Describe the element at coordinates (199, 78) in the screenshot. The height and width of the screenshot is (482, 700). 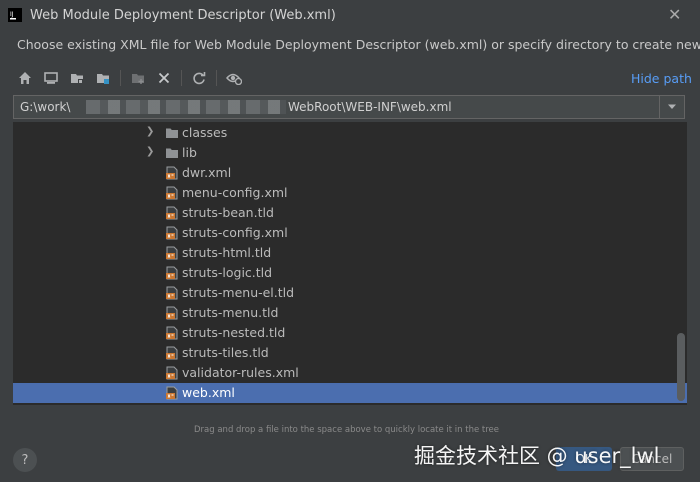
I see `refresh-icon` at that location.